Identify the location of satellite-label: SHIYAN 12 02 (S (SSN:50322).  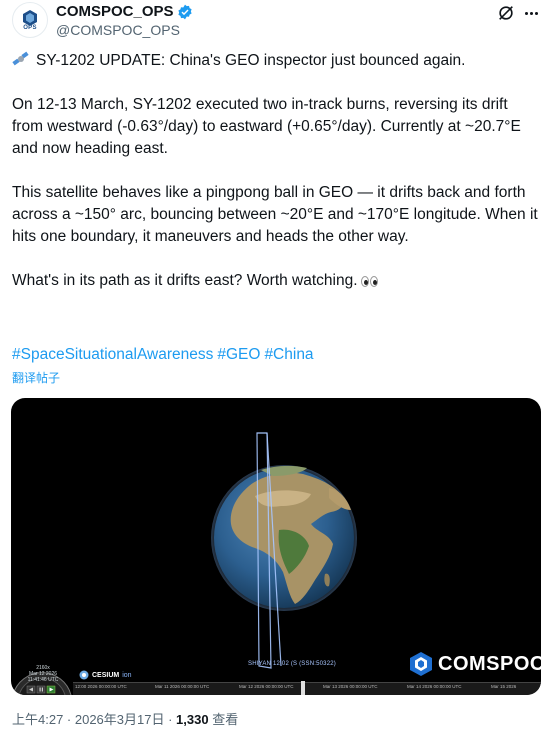
(292, 664).